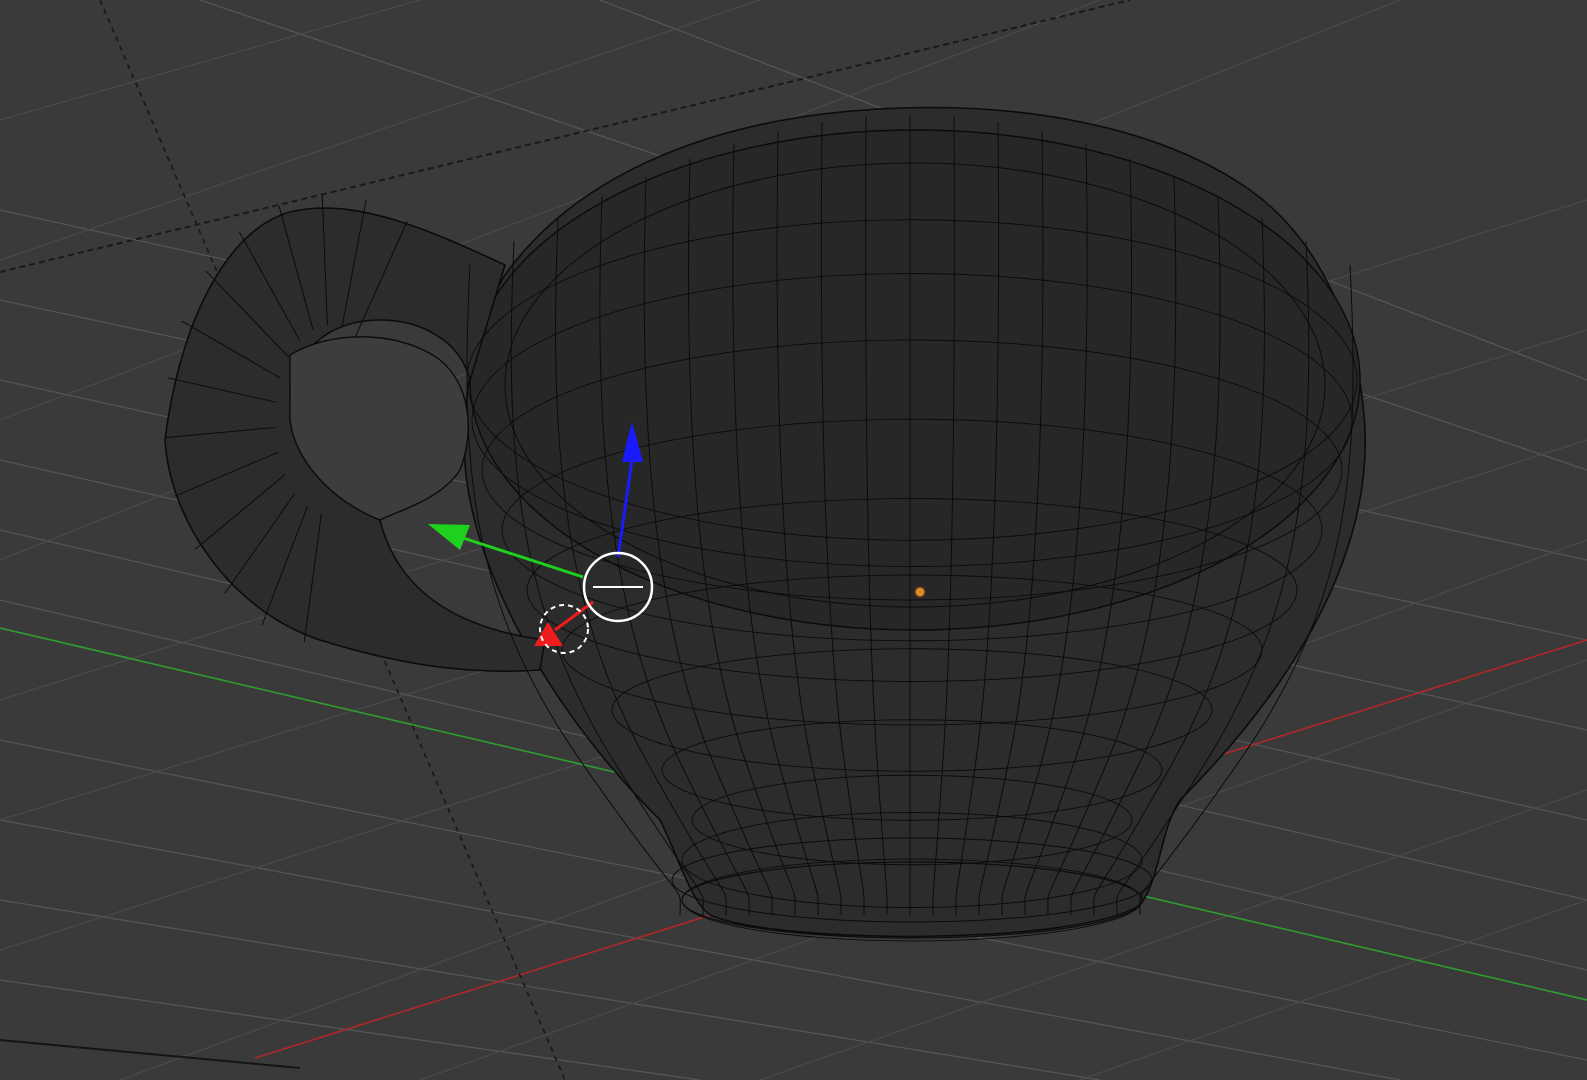 This screenshot has height=1080, width=1587. I want to click on object-origin-dot, so click(920, 592).